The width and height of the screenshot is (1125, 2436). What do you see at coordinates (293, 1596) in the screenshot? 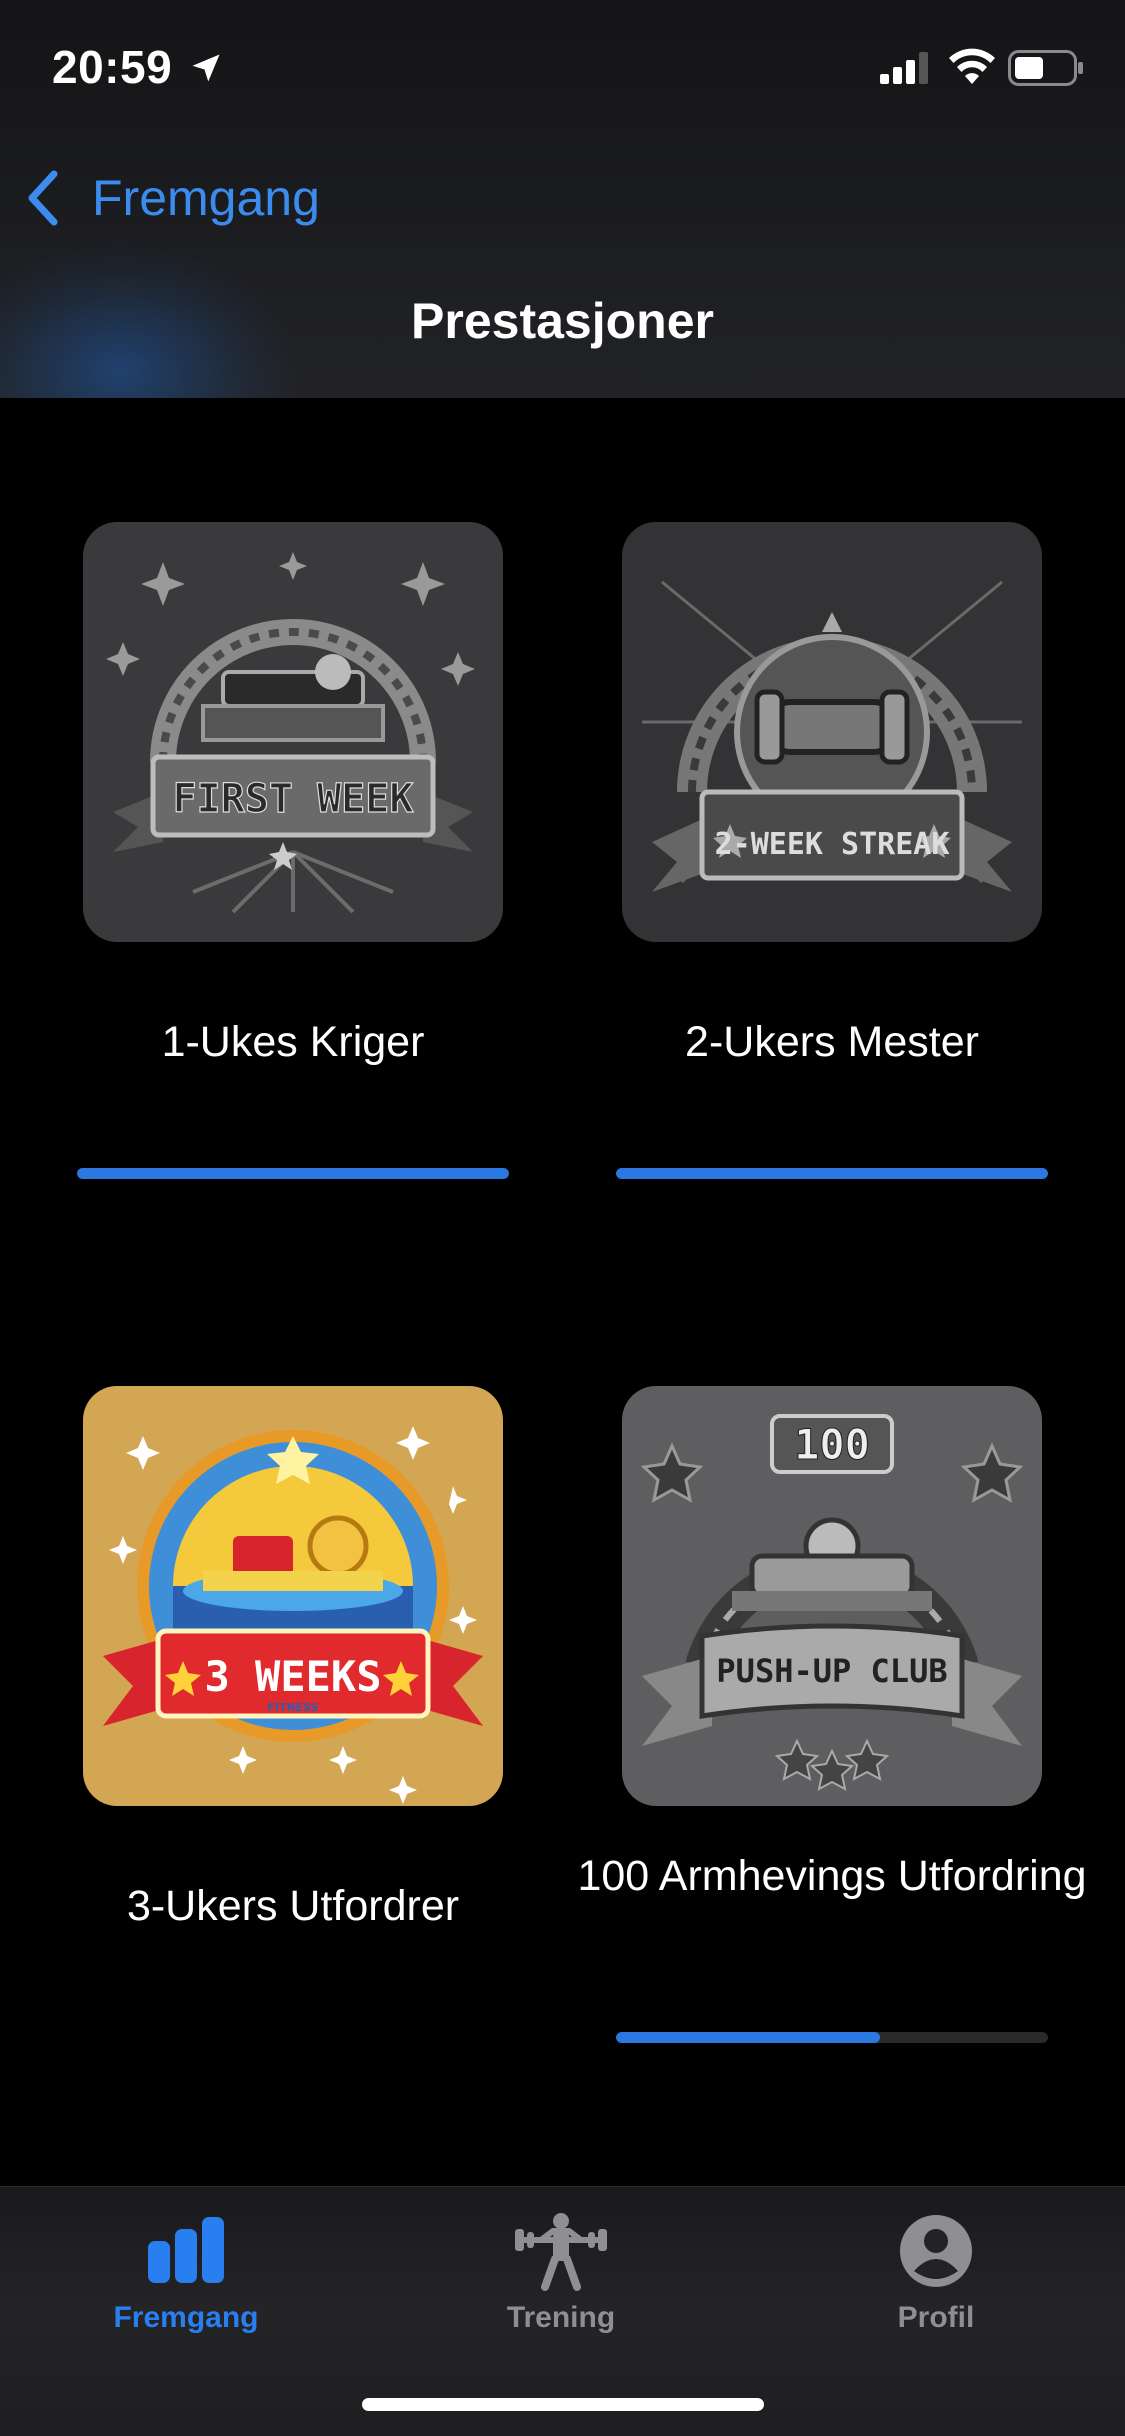
I see `achievement-badge-three-weeks: 3 WEEKS FITNESS` at bounding box center [293, 1596].